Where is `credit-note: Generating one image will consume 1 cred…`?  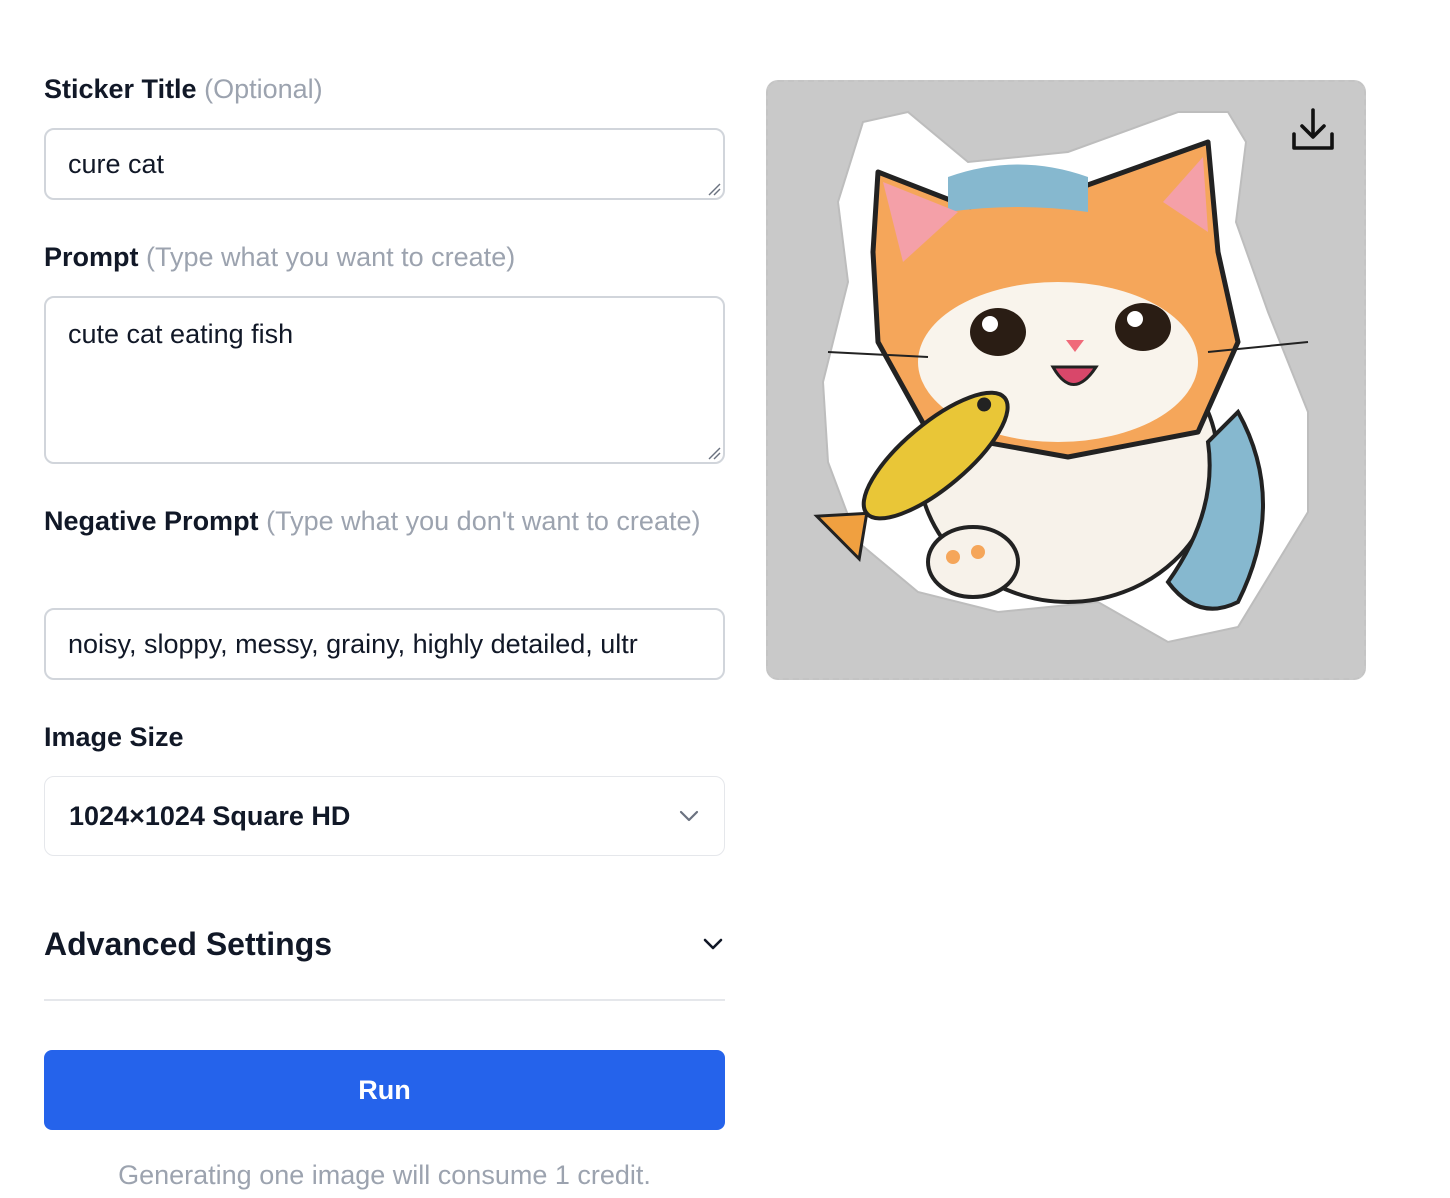 credit-note: Generating one image will consume 1 cred… is located at coordinates (384, 1175).